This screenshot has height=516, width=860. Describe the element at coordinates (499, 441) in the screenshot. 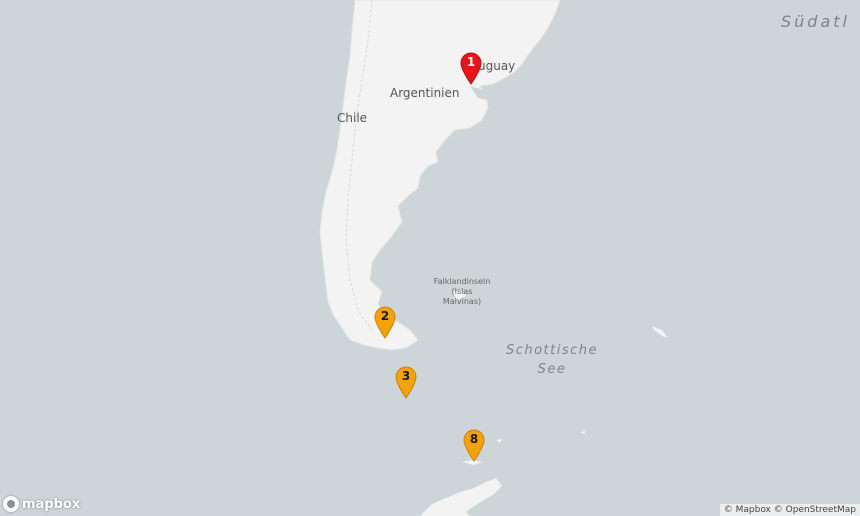

I see `land-islet-a` at that location.